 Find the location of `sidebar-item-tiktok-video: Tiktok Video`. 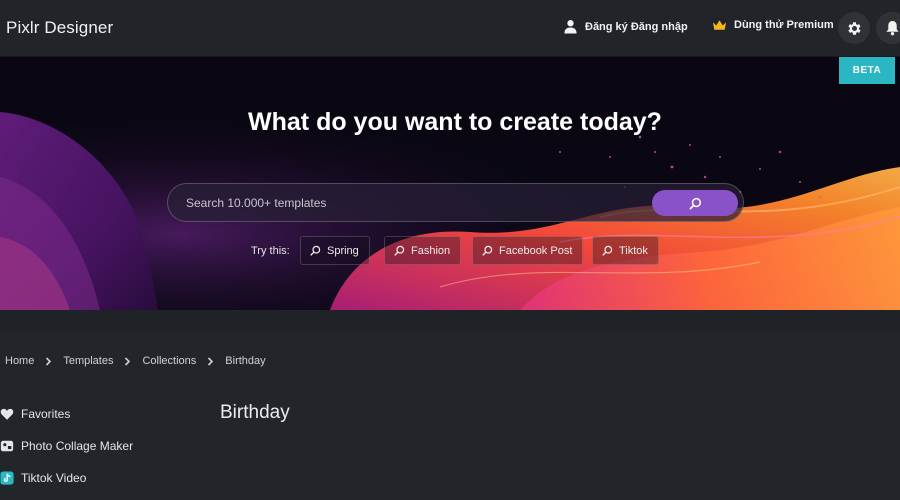

sidebar-item-tiktok-video: Tiktok Video is located at coordinates (43, 478).